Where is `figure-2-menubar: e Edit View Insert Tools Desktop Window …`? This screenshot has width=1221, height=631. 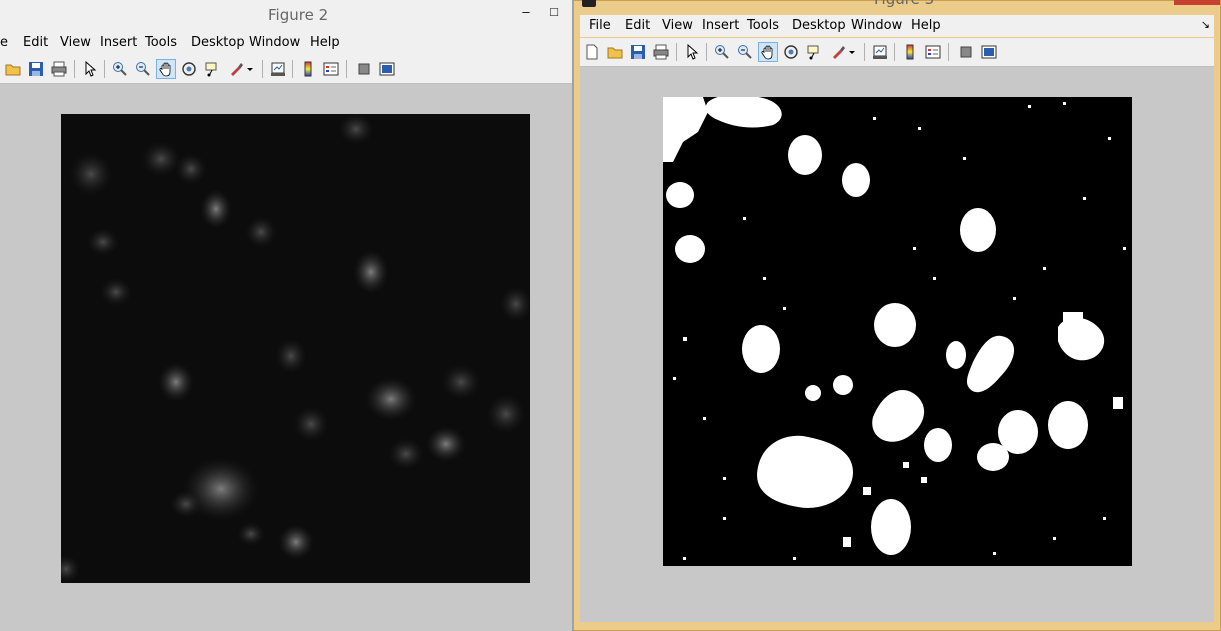
figure-2-menubar: e Edit View Insert Tools Desktop Window … is located at coordinates (286, 43).